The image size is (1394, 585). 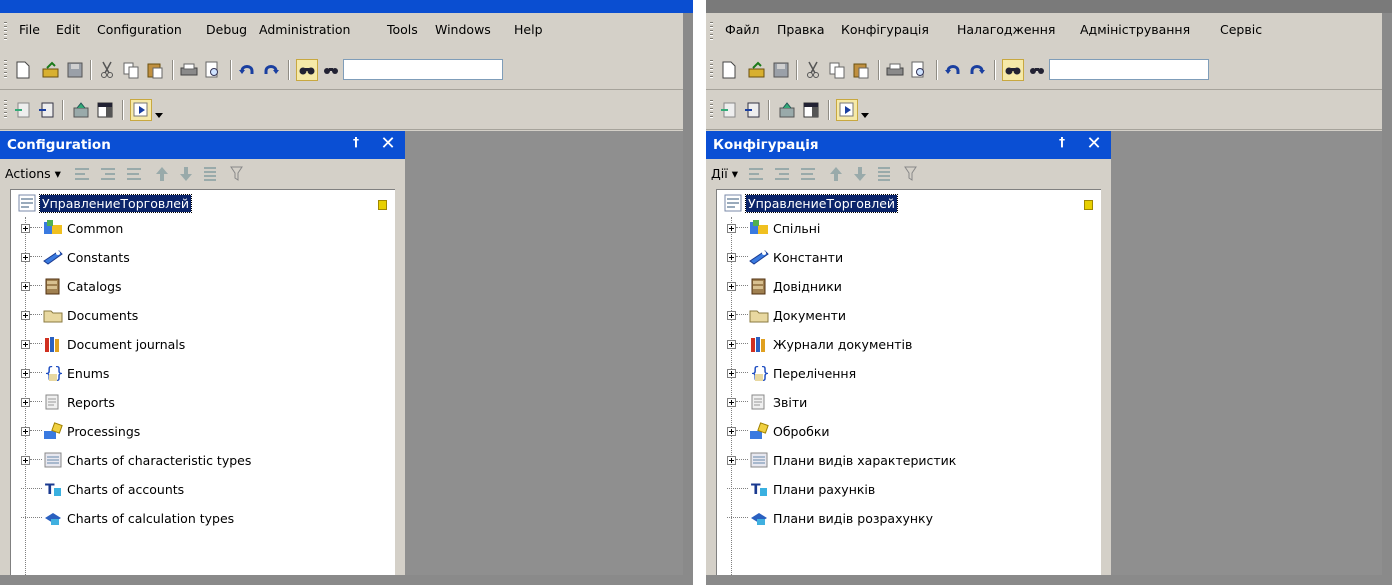 I want to click on tree-item-reports: Звіти, so click(x=767, y=402).